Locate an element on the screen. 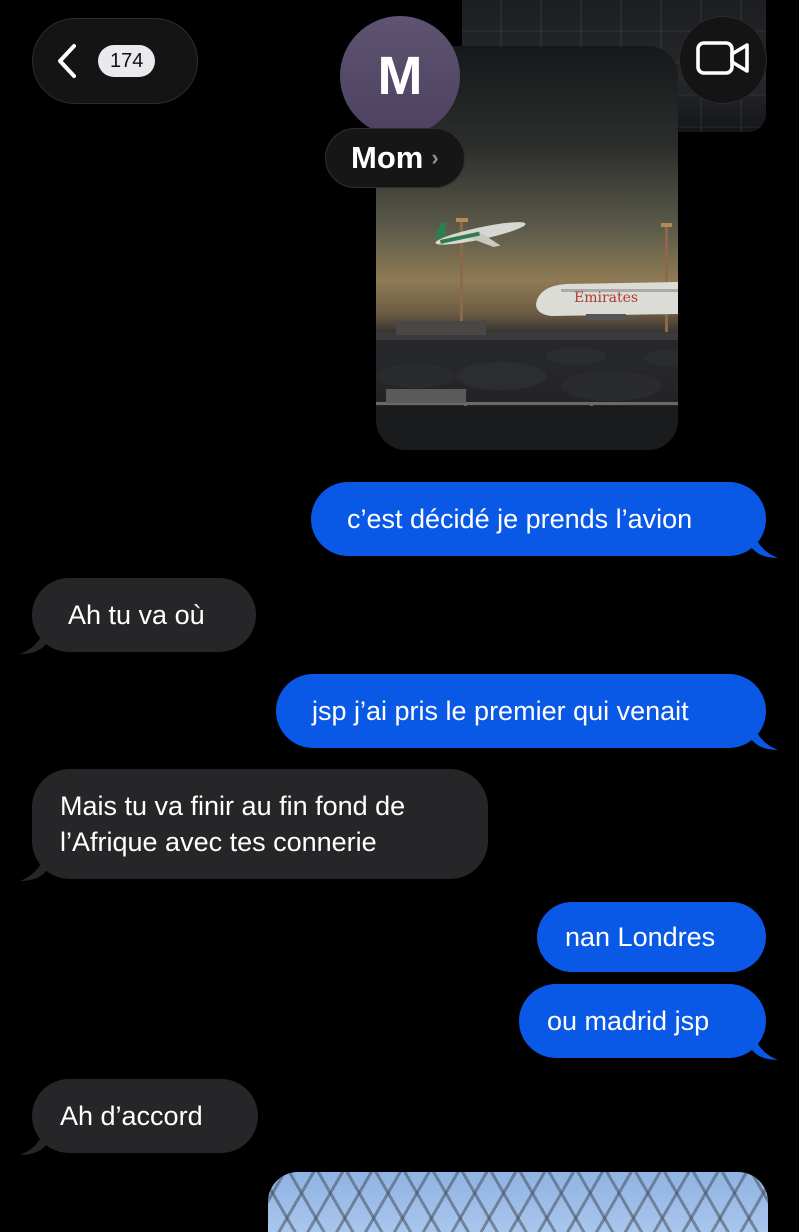 This screenshot has width=799, height=1232. message-text: nan Londres is located at coordinates (640, 937).